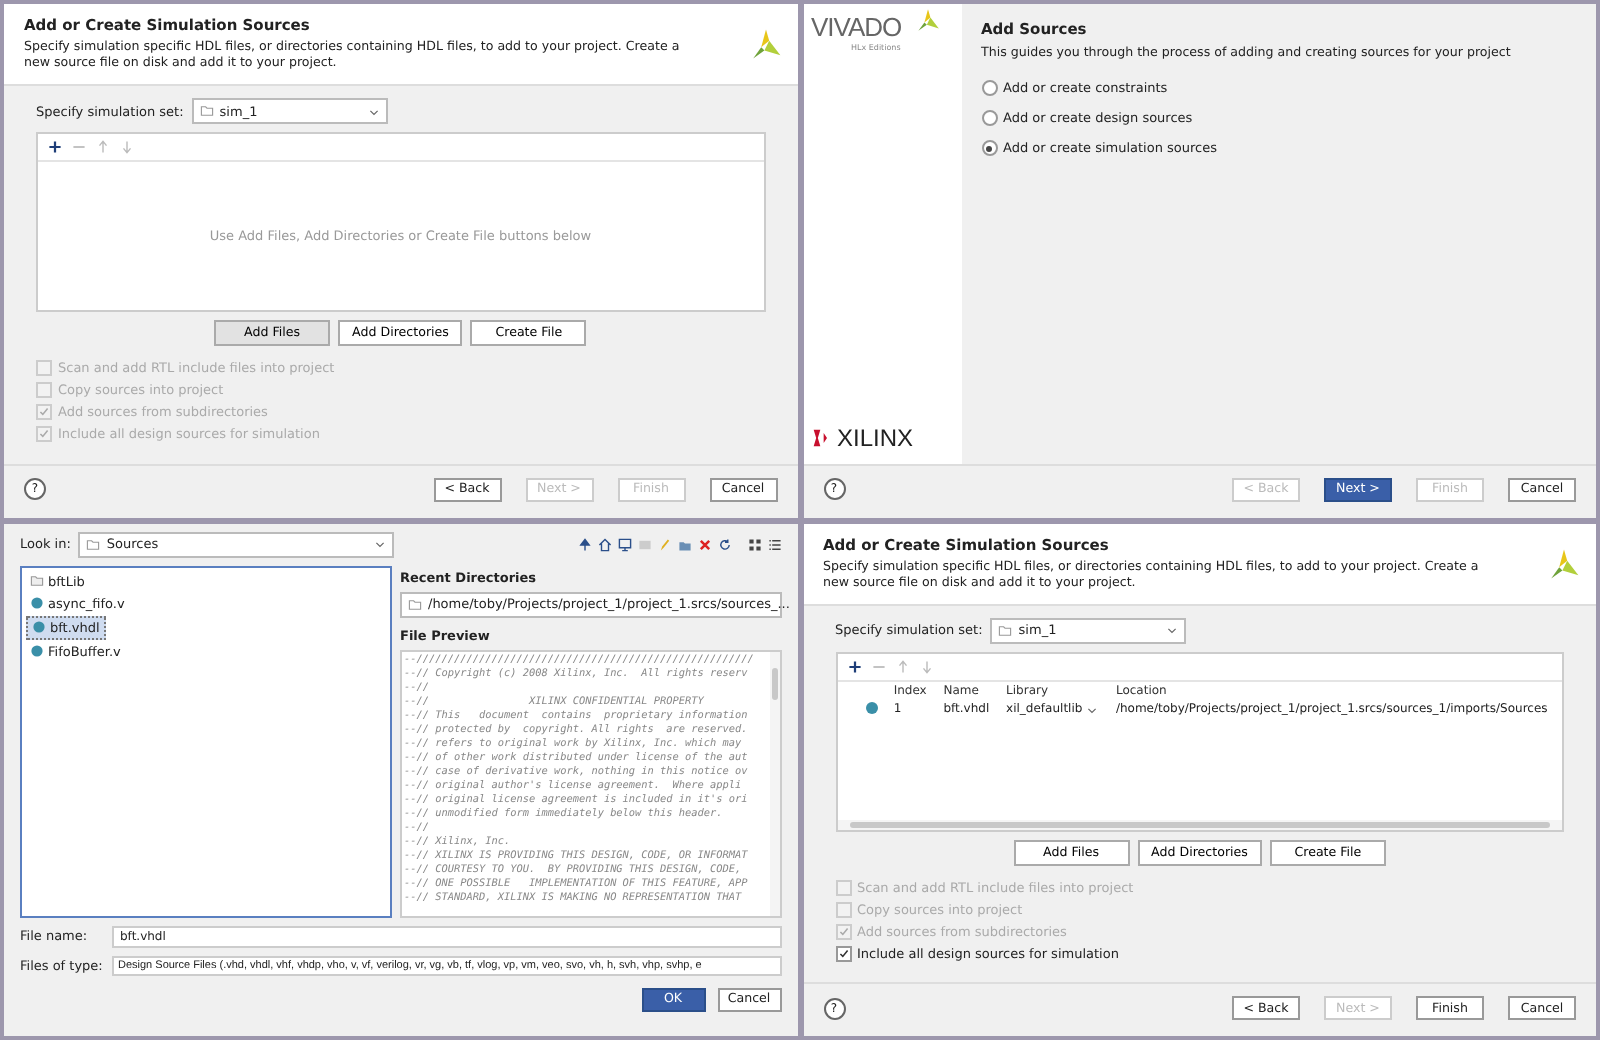 The image size is (1600, 1040). I want to click on up-arrow-icon, so click(584, 544).